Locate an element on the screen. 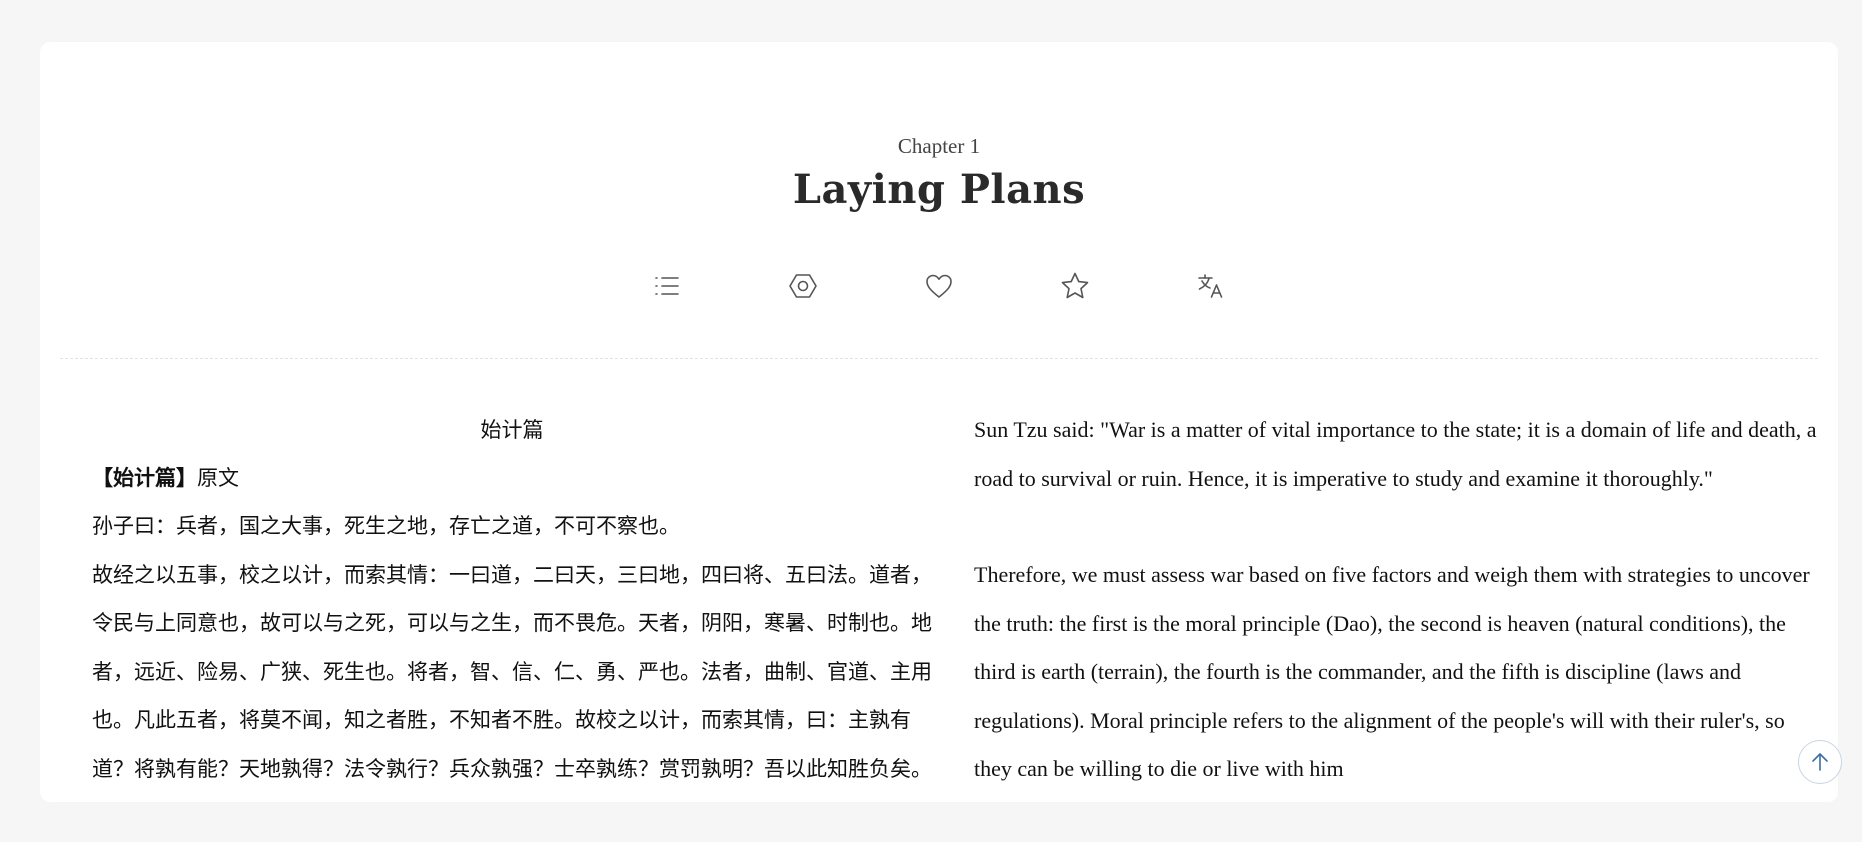  settings-button is located at coordinates (803, 286).